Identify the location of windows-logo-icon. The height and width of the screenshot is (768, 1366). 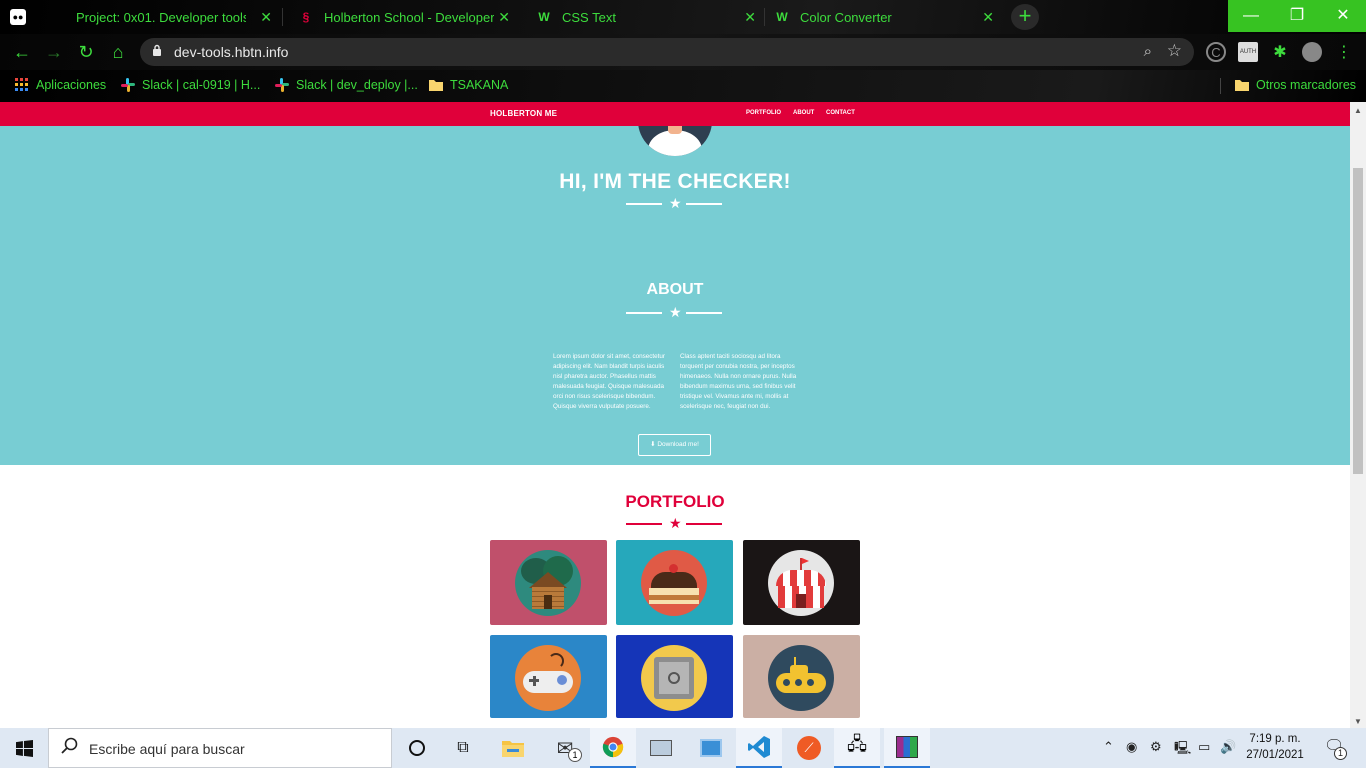
(24, 748).